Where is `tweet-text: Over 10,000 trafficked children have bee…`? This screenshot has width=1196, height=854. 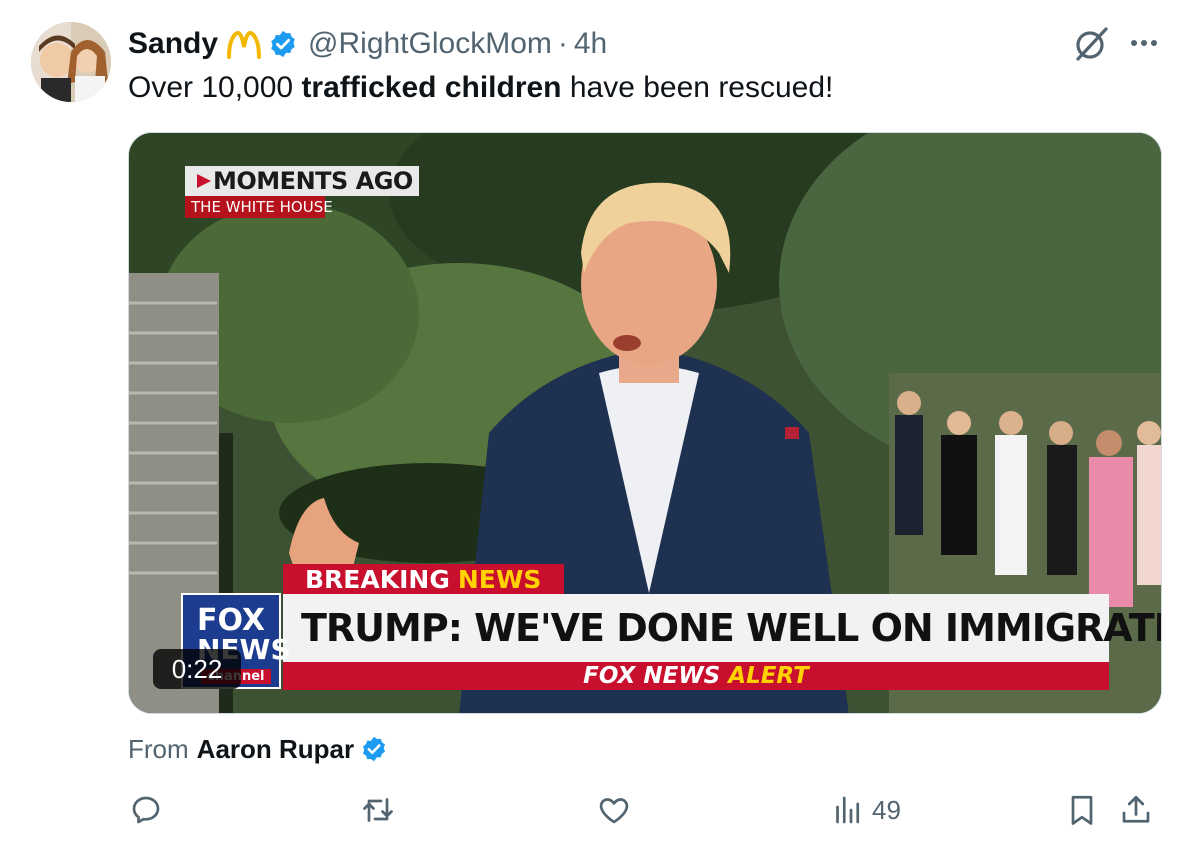 tweet-text: Over 10,000 trafficked children have bee… is located at coordinates (480, 88).